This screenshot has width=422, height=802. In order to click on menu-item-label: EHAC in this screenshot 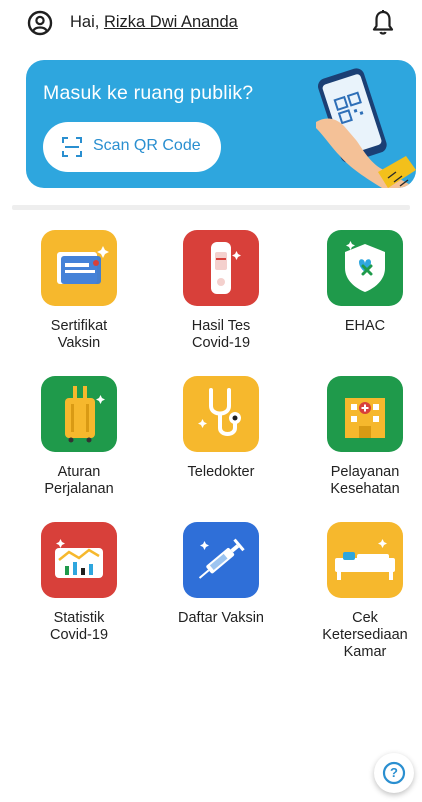, I will do `click(365, 326)`.